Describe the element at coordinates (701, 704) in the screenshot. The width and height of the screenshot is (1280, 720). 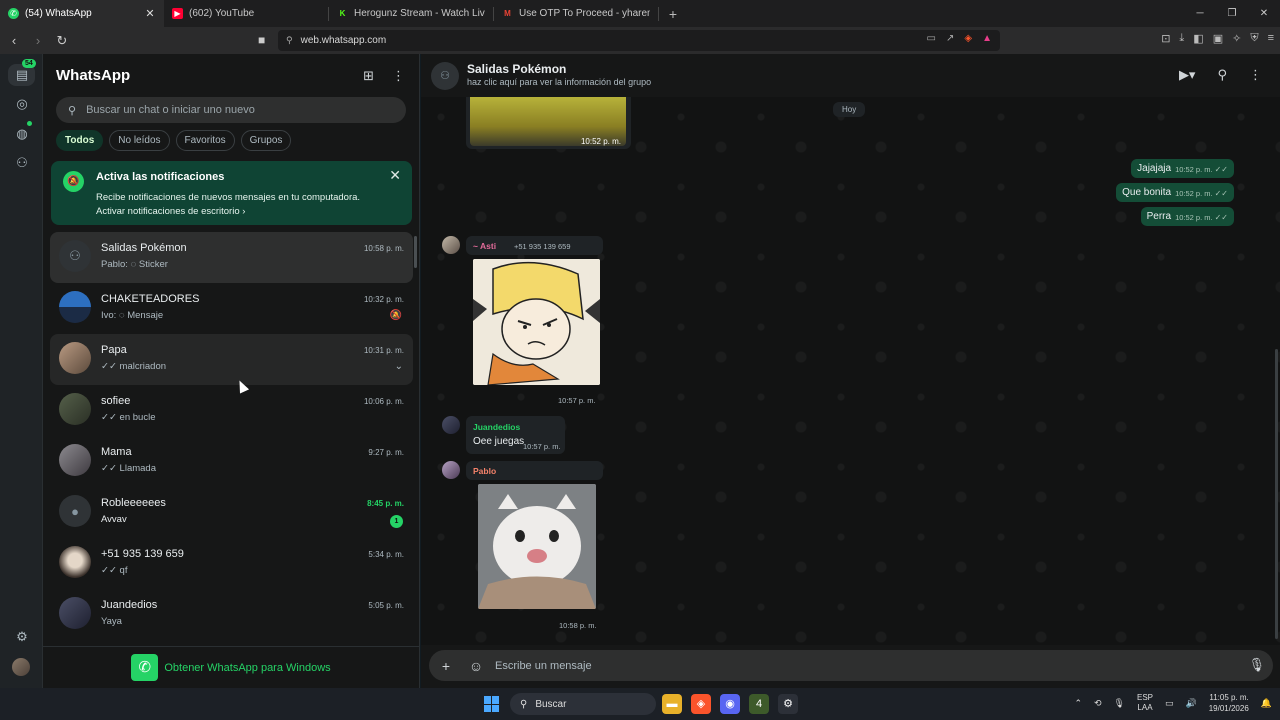
I see `brave-browser-icon: ◈` at that location.